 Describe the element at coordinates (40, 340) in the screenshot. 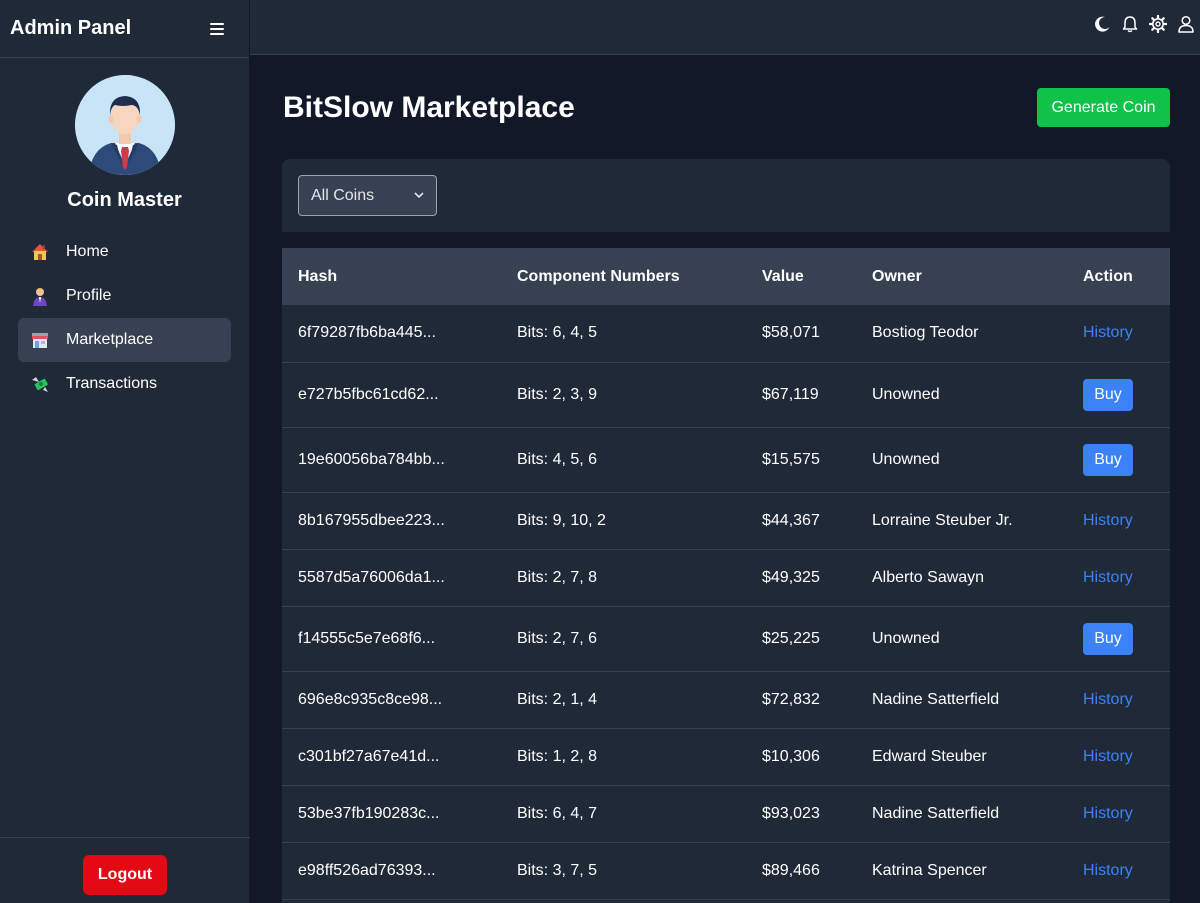

I see `store-icon` at that location.